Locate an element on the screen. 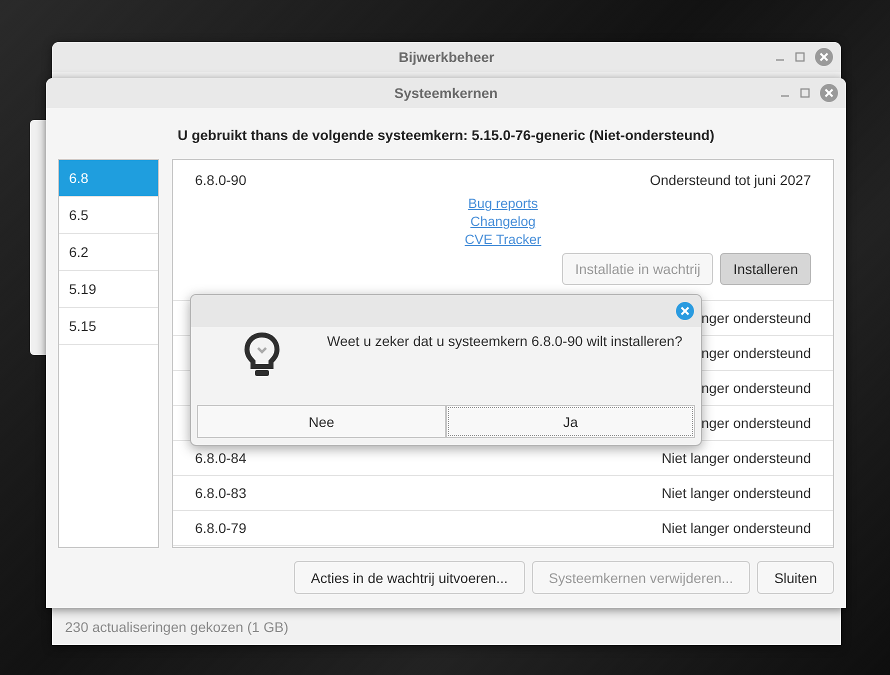  install-button: Installeren is located at coordinates (765, 269).